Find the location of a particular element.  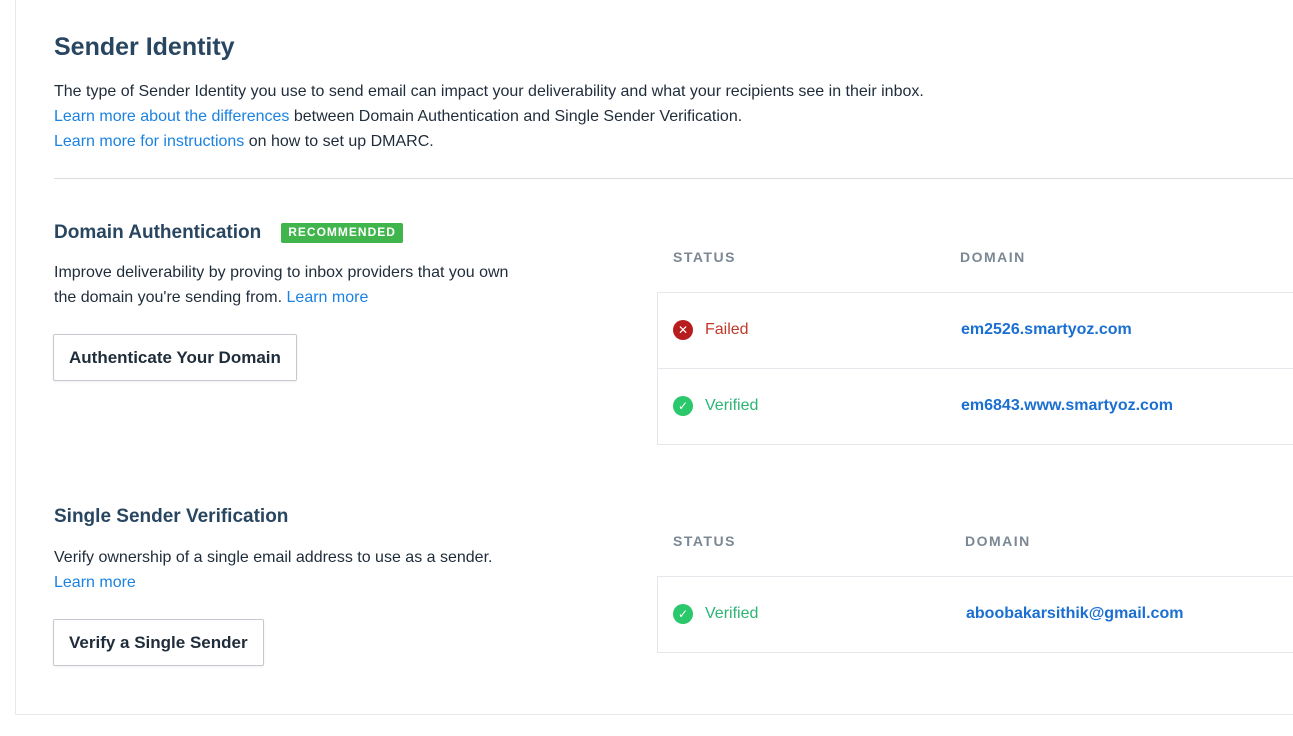

domain-auth-desc-text: the domain you're sending from. is located at coordinates (168, 297).